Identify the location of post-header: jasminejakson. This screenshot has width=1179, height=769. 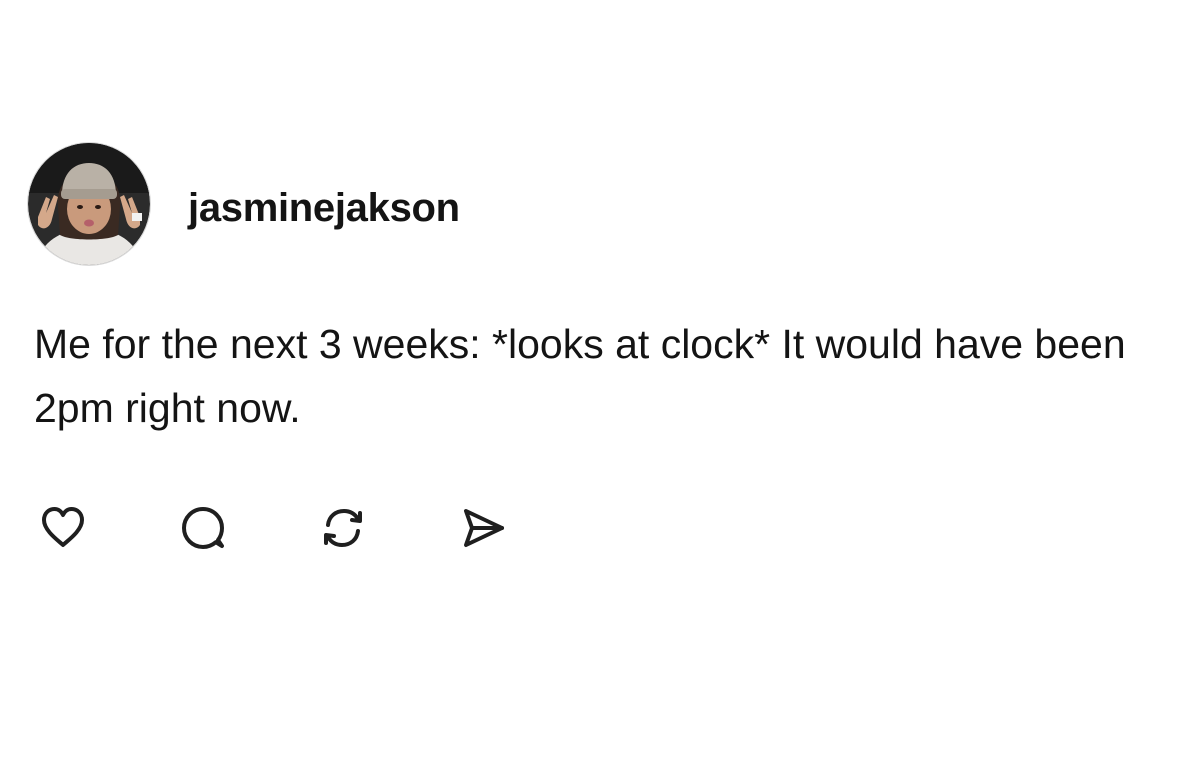
(244, 204).